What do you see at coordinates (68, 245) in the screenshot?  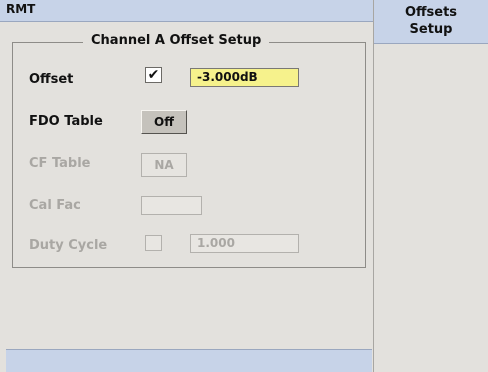 I see `duty-cycle-label: Duty Cycle` at bounding box center [68, 245].